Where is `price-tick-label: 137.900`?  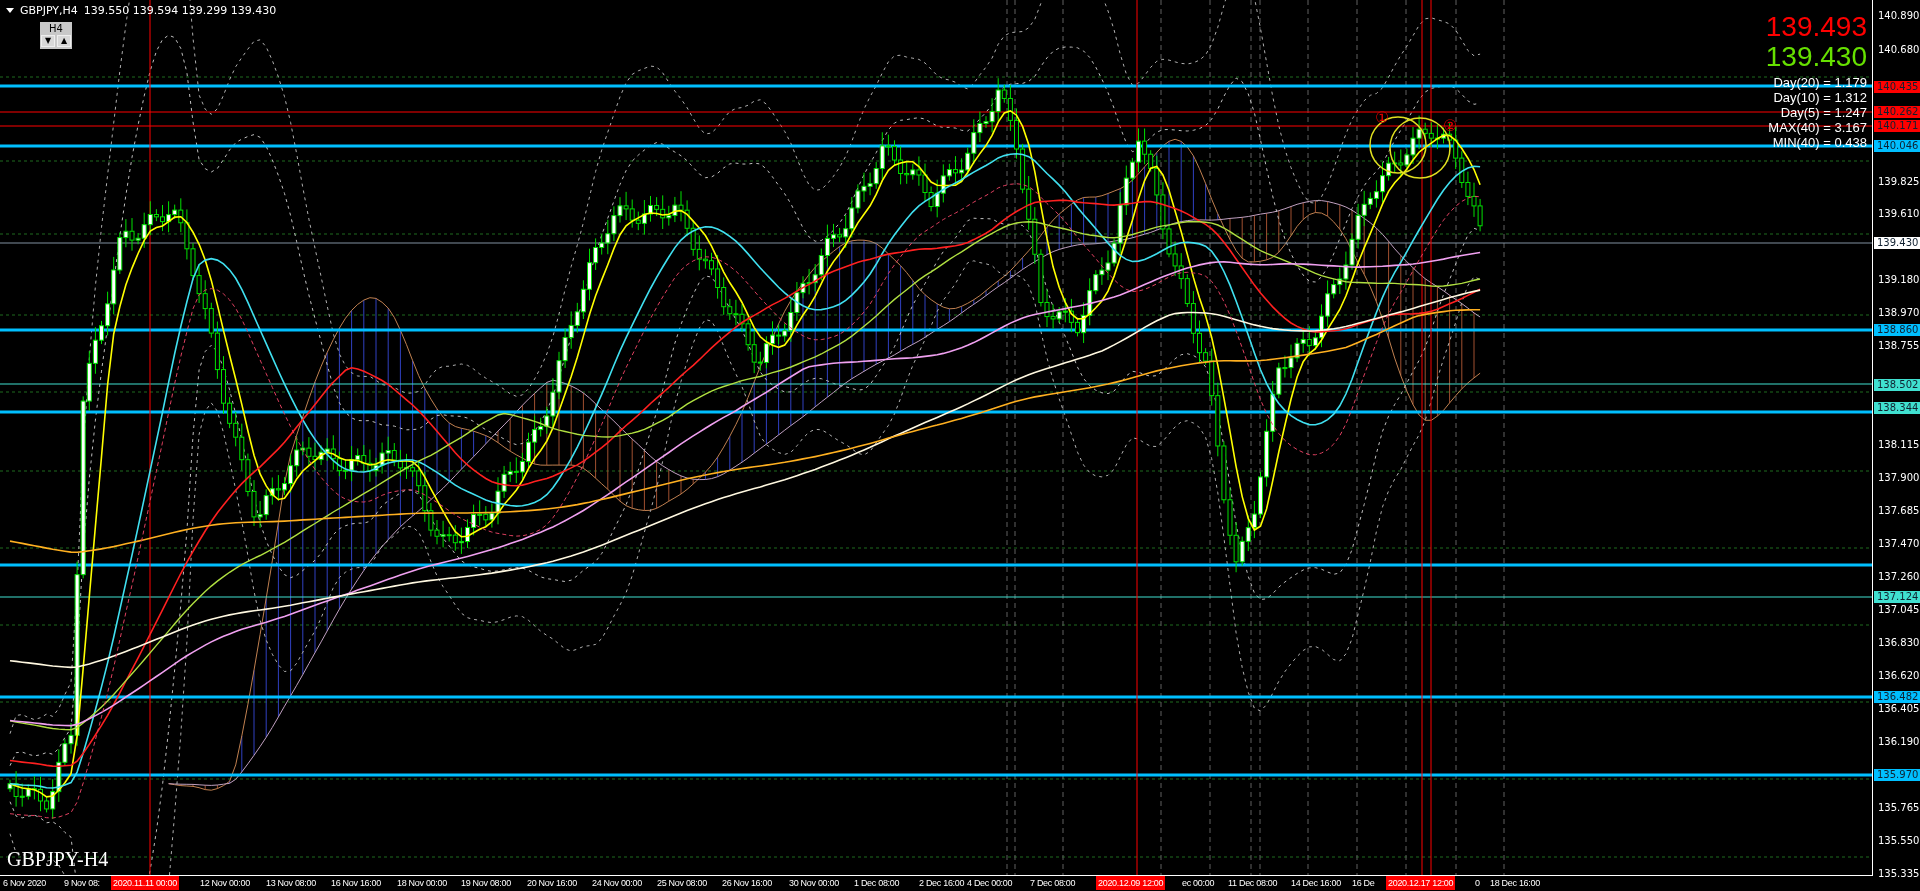
price-tick-label: 137.900 is located at coordinates (1899, 478).